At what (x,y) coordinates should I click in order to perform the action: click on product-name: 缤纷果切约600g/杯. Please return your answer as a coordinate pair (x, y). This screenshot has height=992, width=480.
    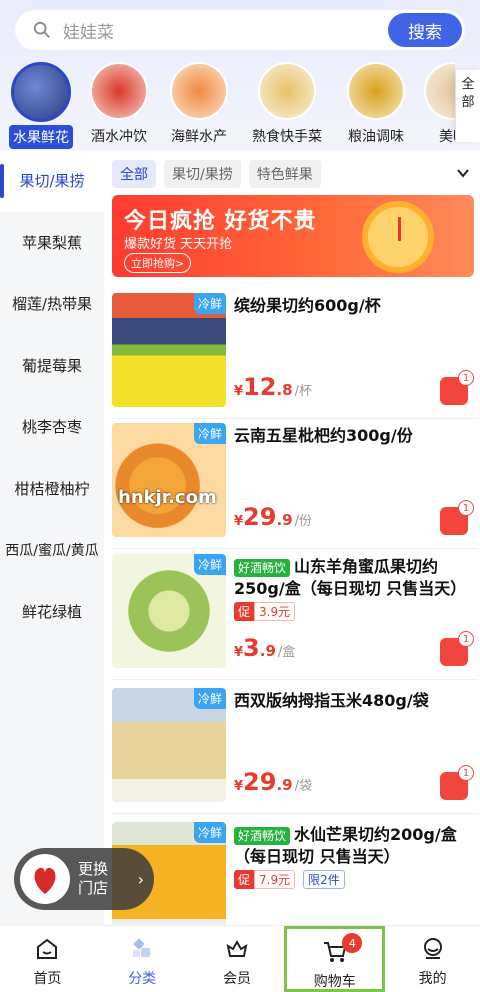
    Looking at the image, I should click on (307, 305).